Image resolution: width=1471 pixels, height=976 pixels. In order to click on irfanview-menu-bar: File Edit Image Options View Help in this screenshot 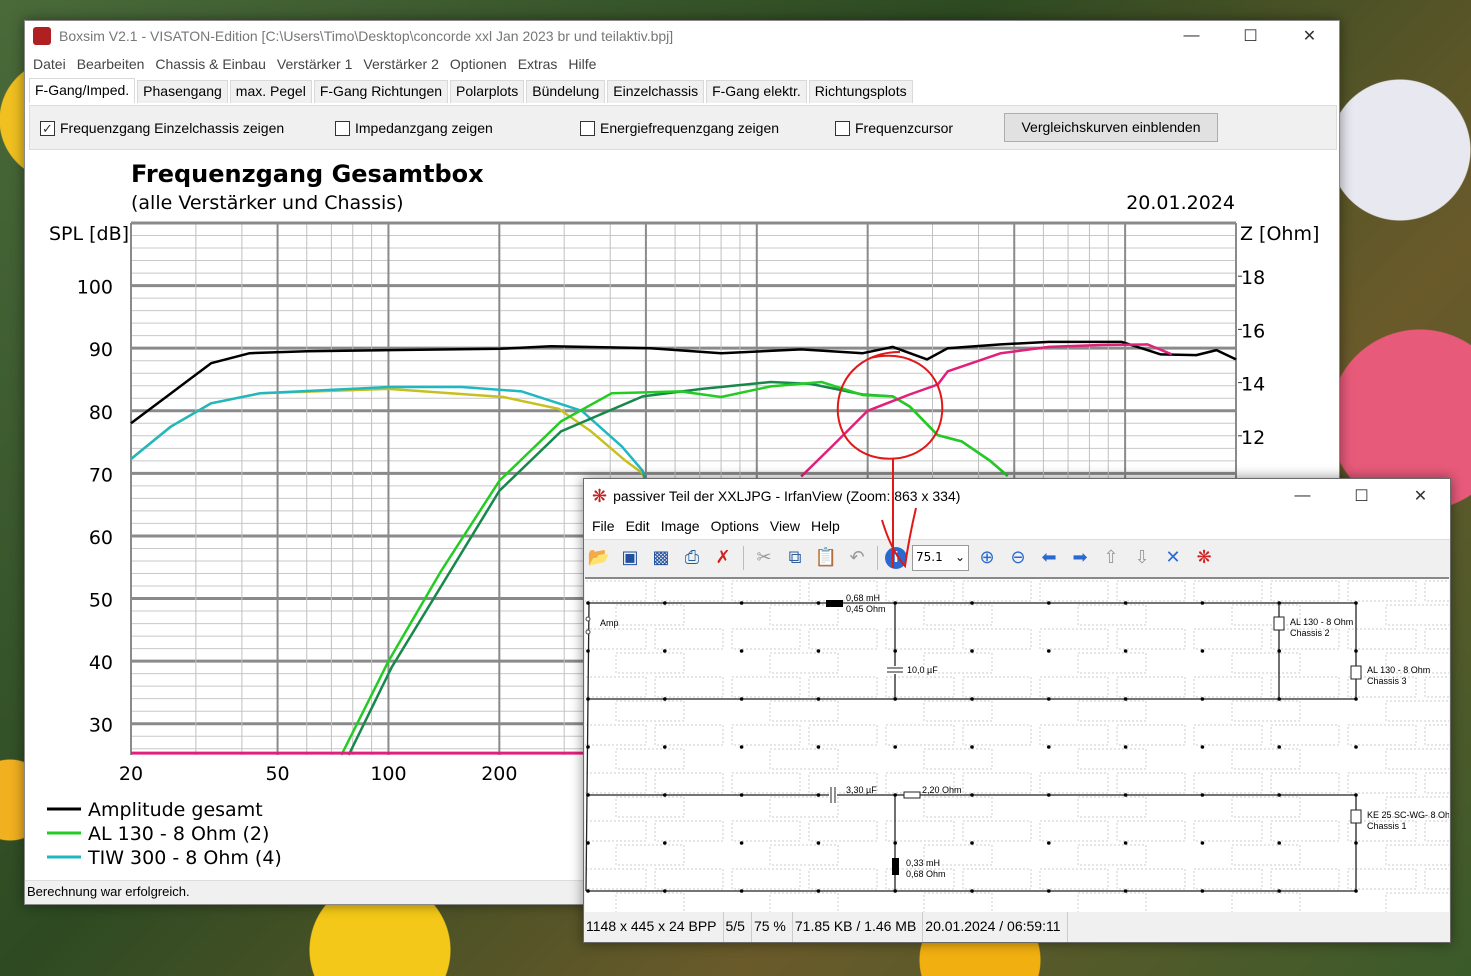, I will do `click(1017, 526)`.